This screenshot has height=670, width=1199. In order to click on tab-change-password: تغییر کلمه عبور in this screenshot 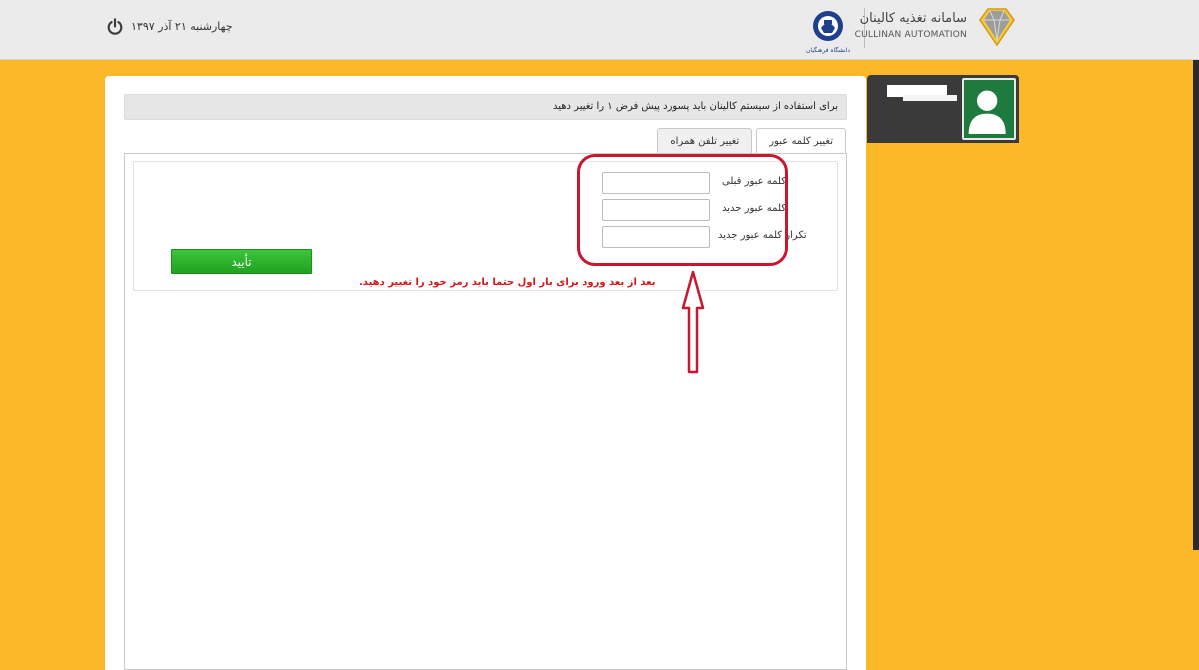, I will do `click(801, 141)`.